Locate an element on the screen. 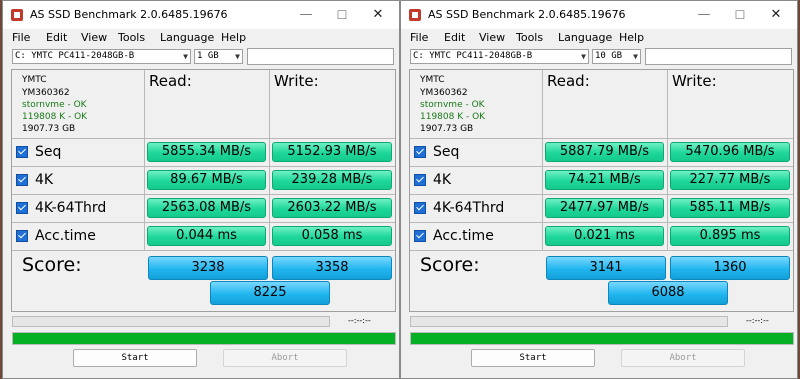 This screenshot has height=379, width=800. read-header: Read: is located at coordinates (568, 81).